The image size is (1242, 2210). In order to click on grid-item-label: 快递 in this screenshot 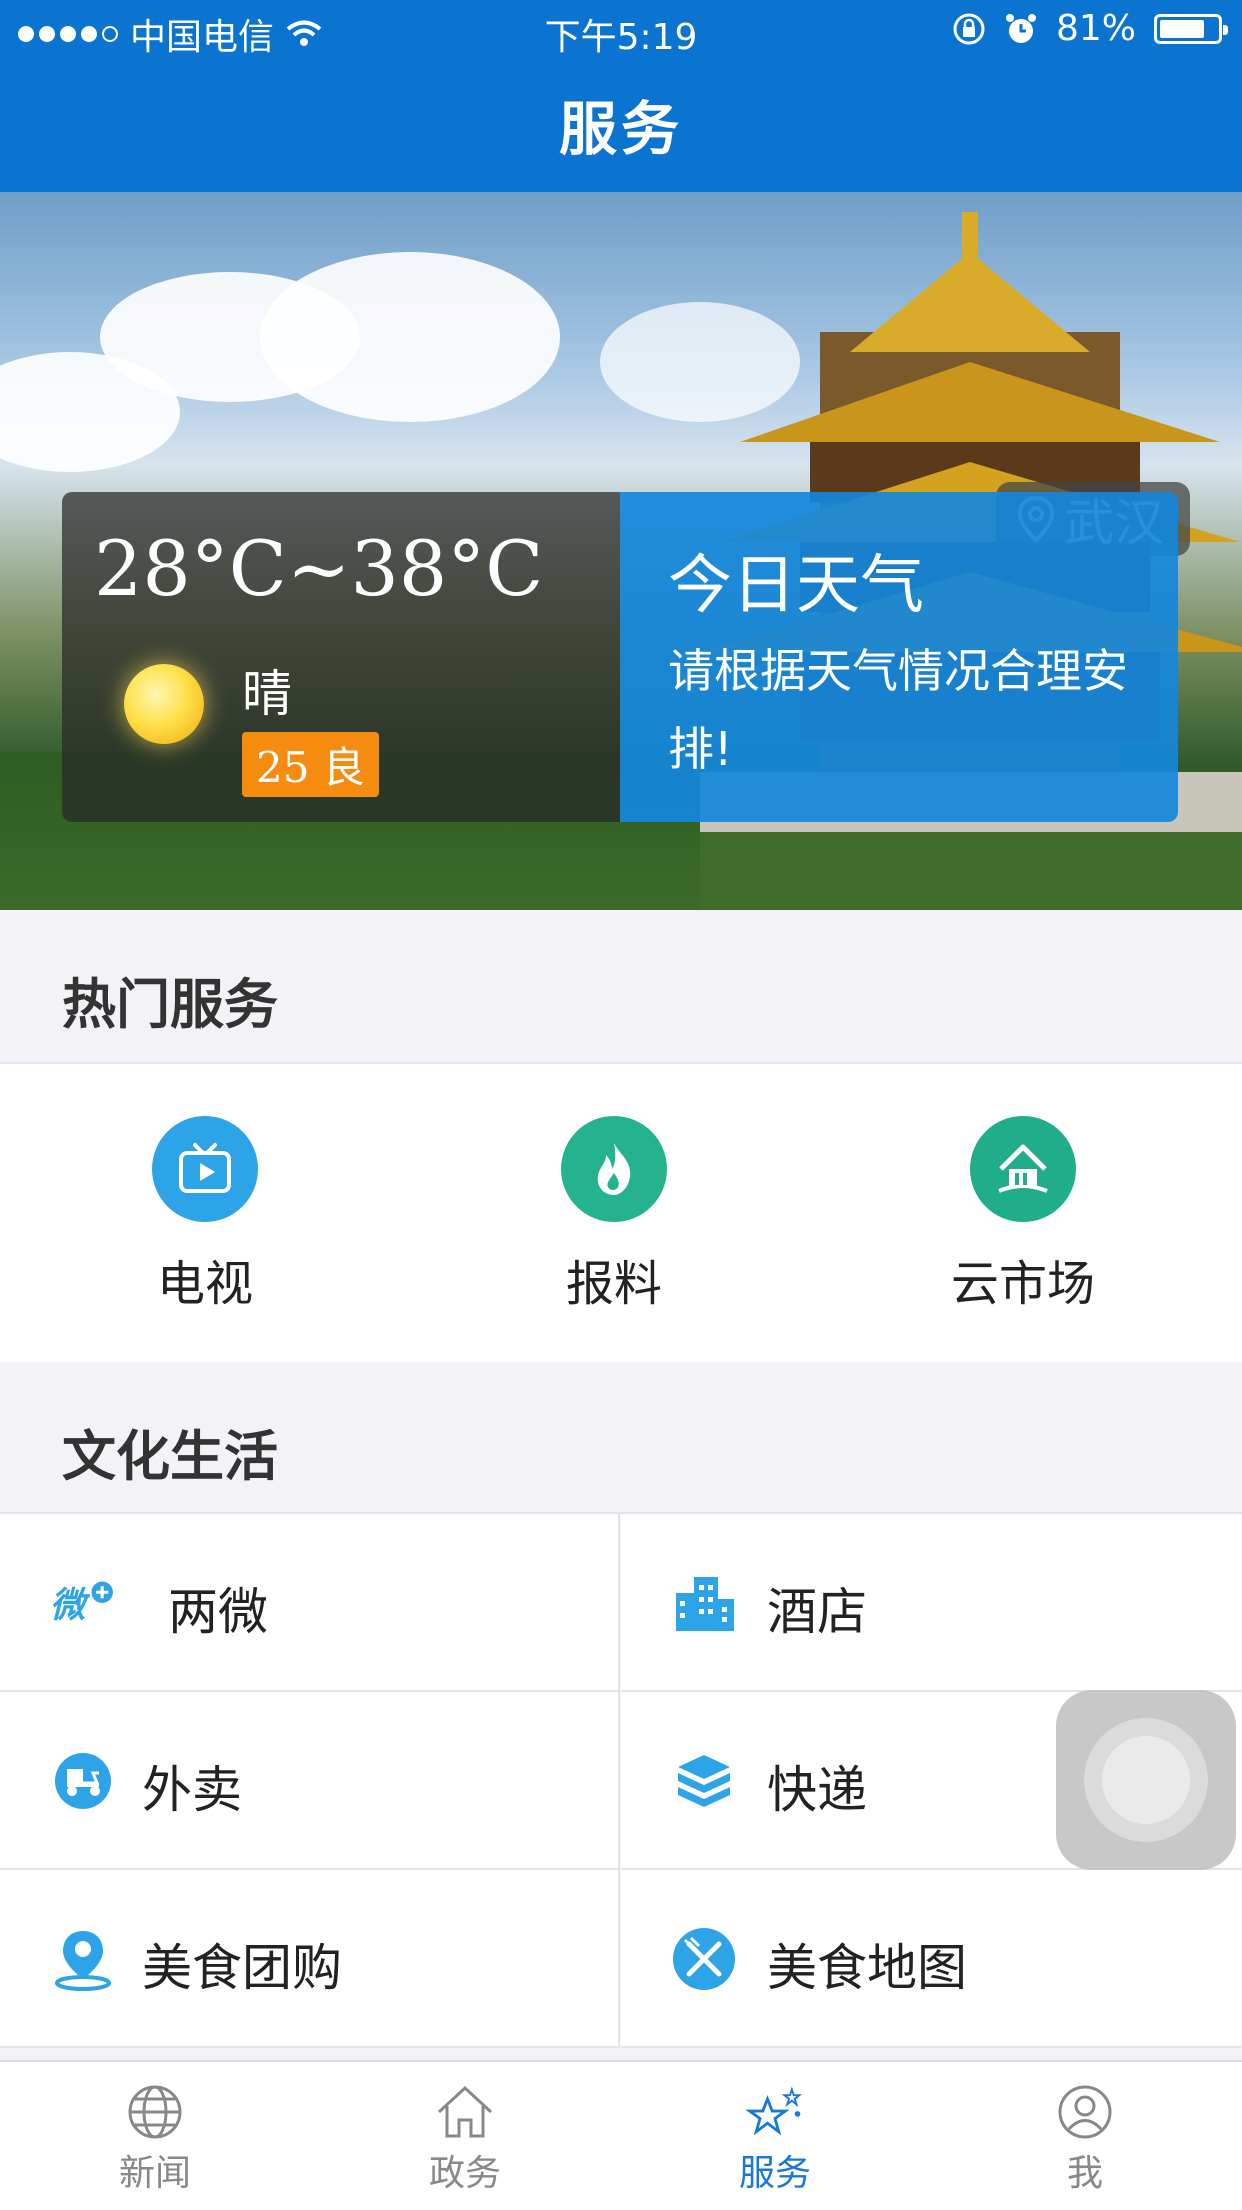, I will do `click(817, 1790)`.